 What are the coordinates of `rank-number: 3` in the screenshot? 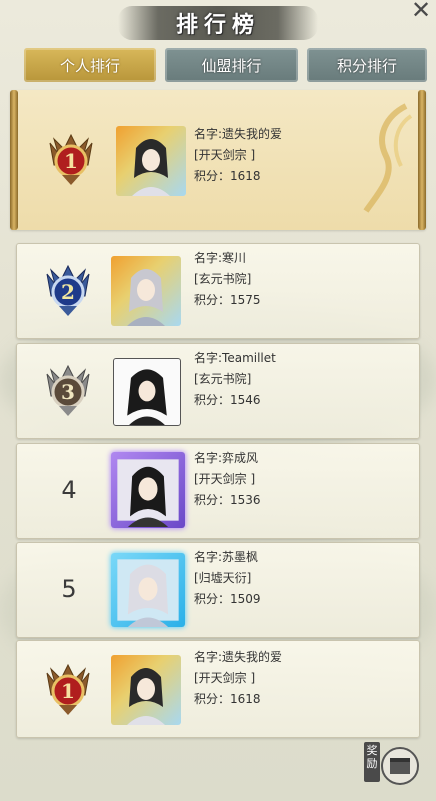 It's located at (68, 392).